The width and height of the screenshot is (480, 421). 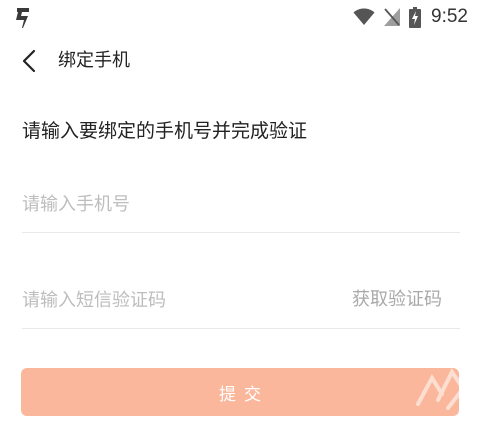 I want to click on wifi-icon, so click(x=364, y=16).